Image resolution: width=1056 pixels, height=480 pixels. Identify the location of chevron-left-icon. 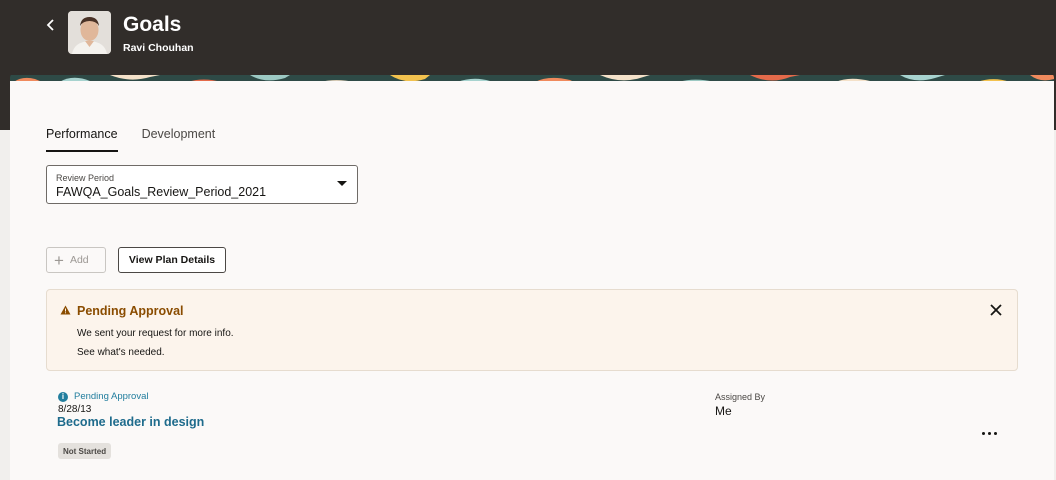
(50, 25).